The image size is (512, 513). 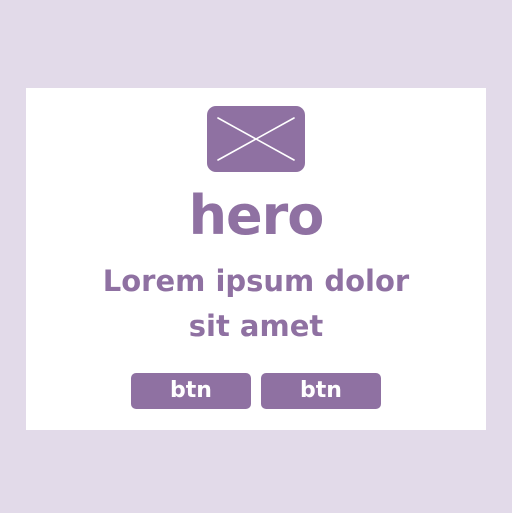 What do you see at coordinates (321, 391) in the screenshot?
I see `secondary-button: btn` at bounding box center [321, 391].